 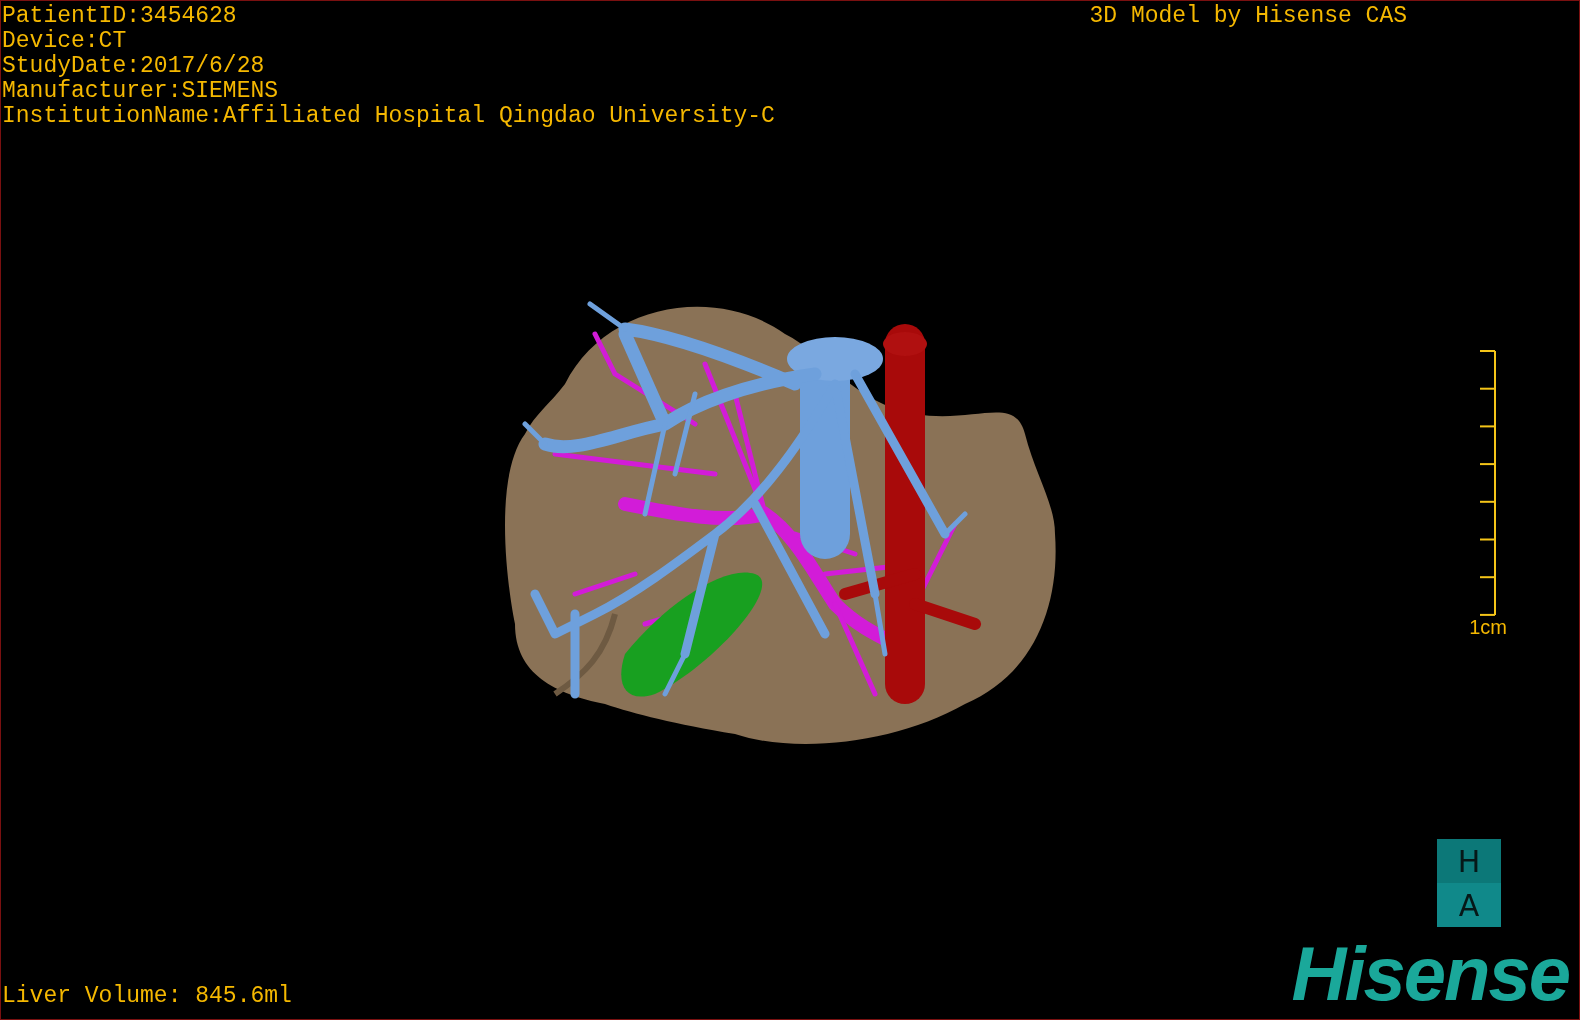 I want to click on dicom-info-line: Device:CT, so click(x=65, y=41).